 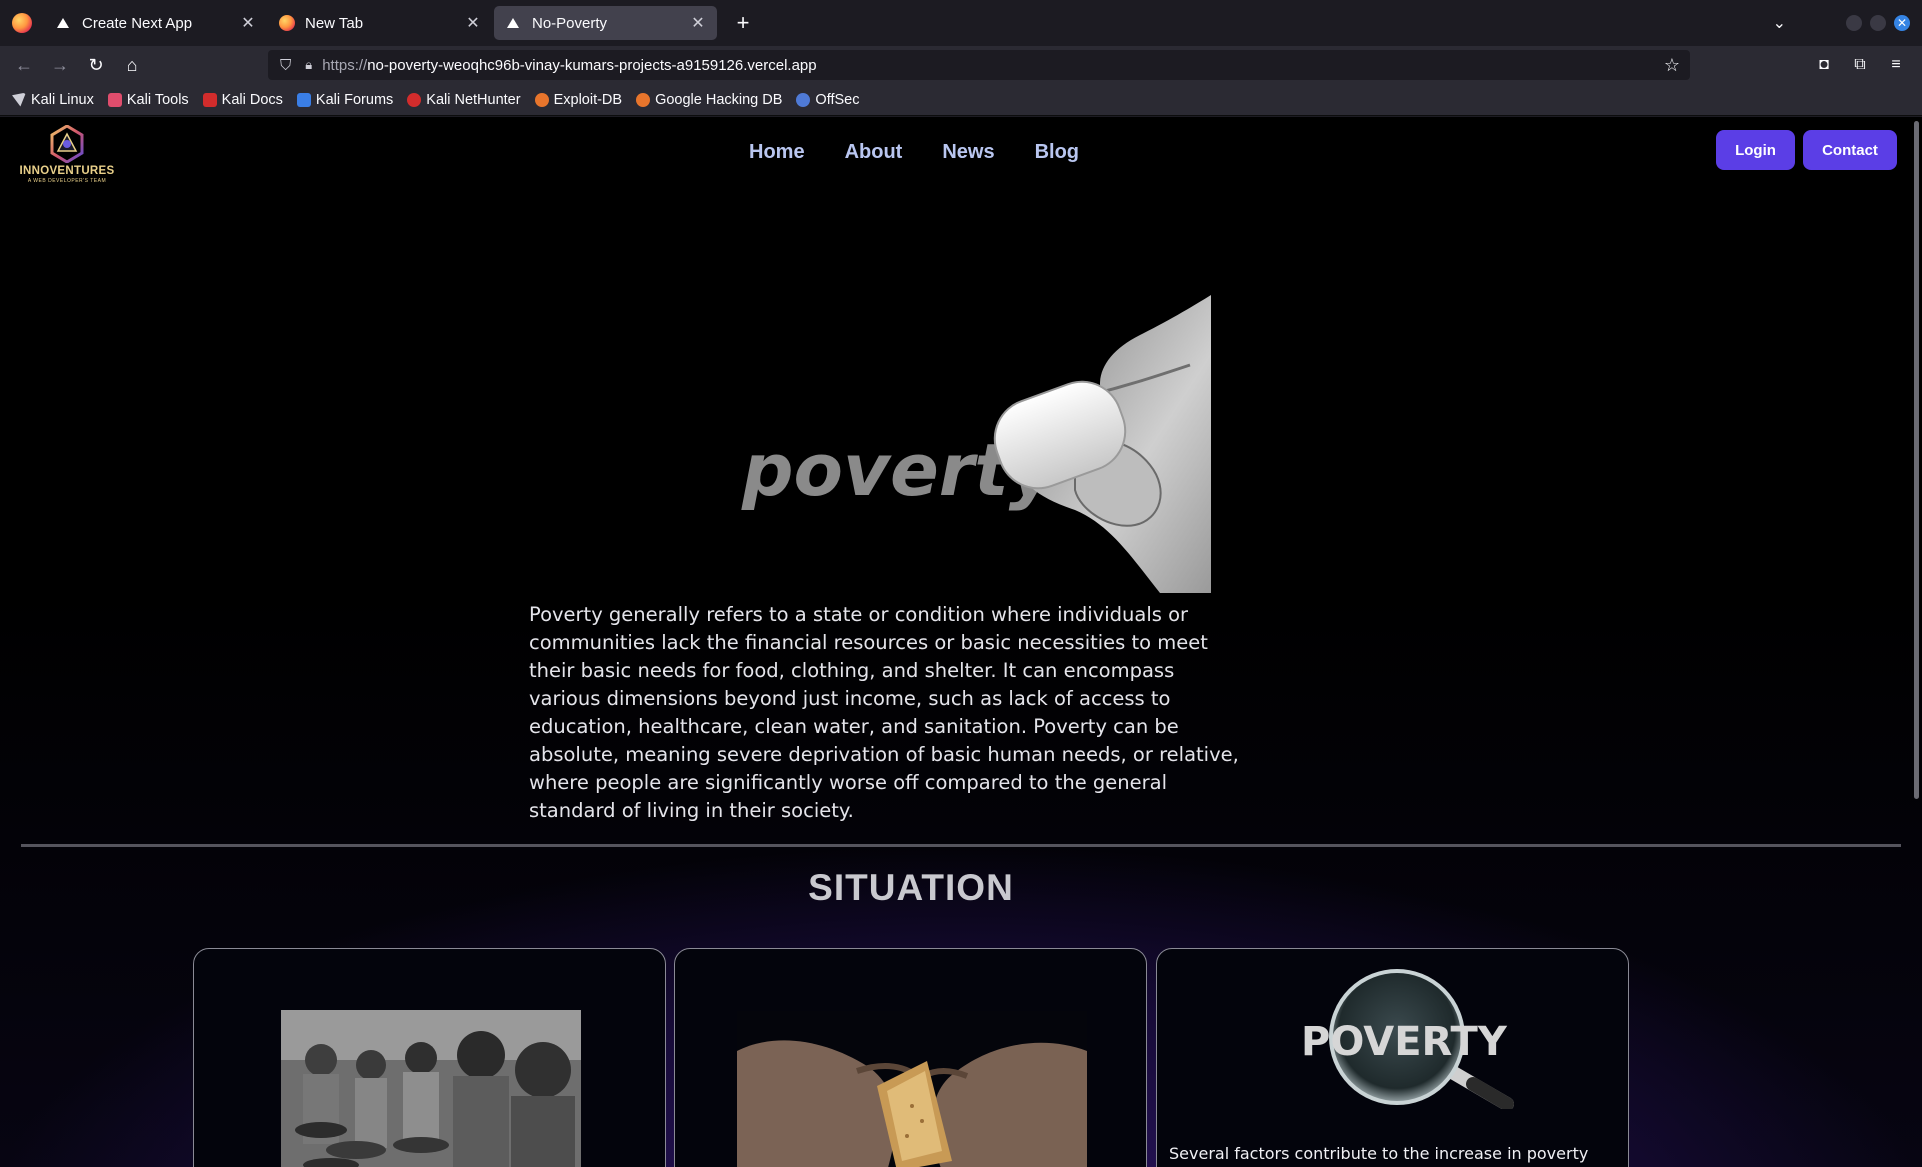 I want to click on login-button: Login, so click(x=1755, y=150).